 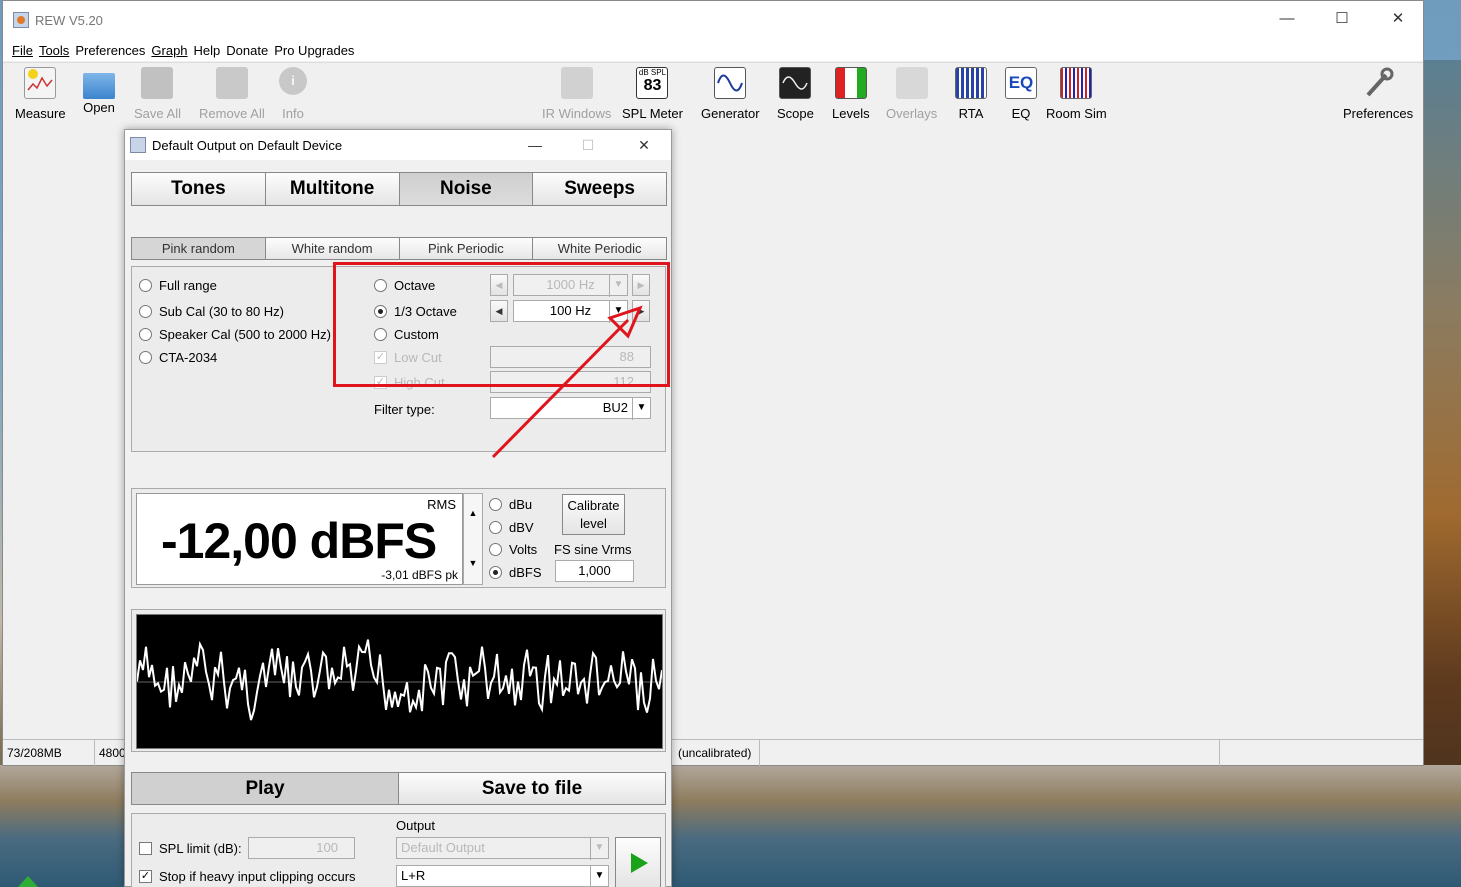 I want to click on radio-selected-icon, so click(x=495, y=572).